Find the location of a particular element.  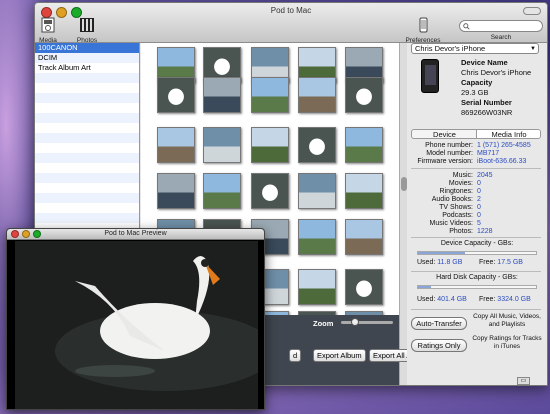

info-key: Music Videos: is located at coordinates (451, 223).